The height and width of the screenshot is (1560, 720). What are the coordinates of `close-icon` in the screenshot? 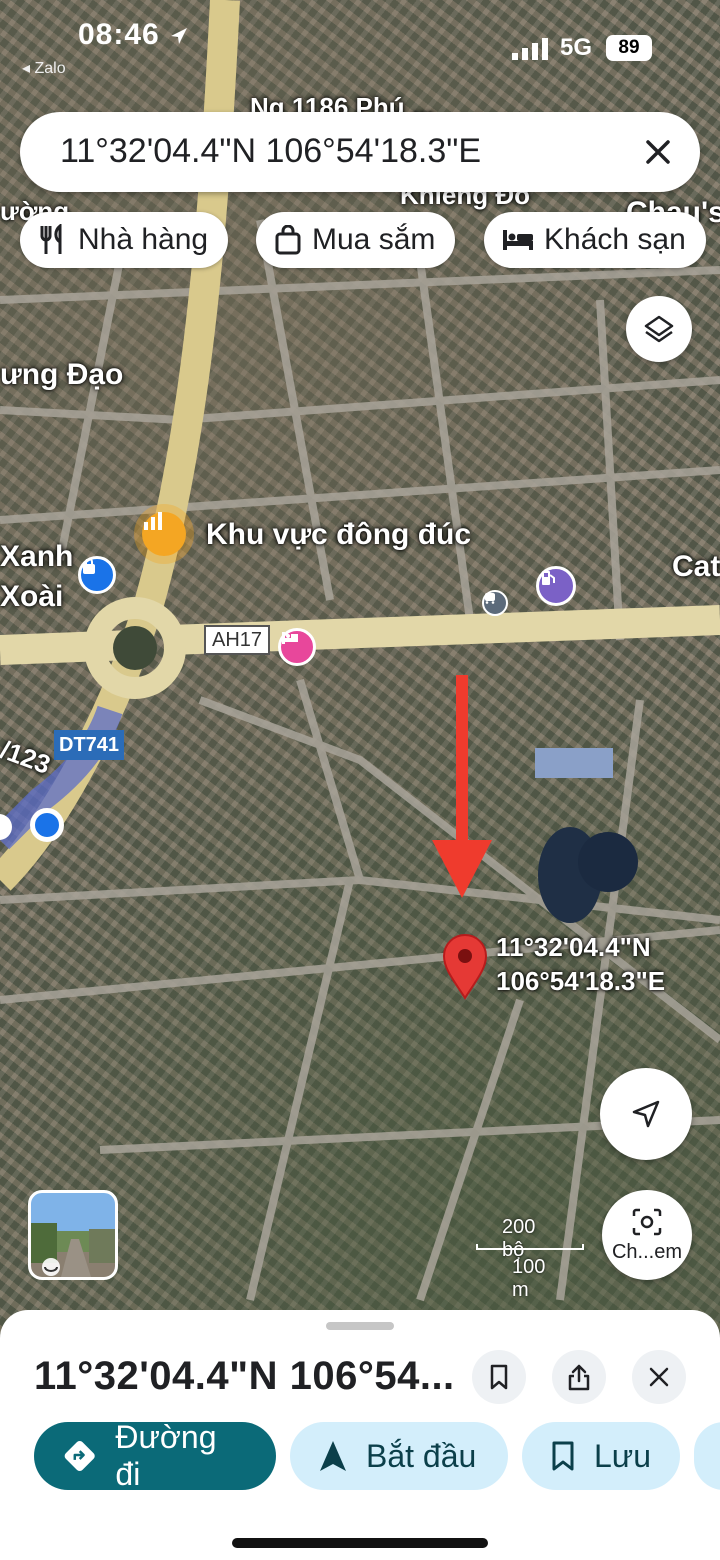 It's located at (659, 1377).